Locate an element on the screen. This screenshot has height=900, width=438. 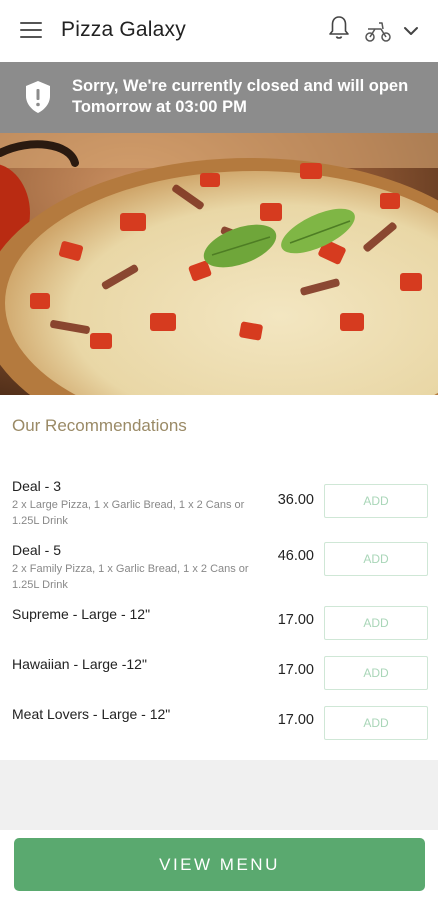
page-title: Pizza Galaxy is located at coordinates (123, 29).